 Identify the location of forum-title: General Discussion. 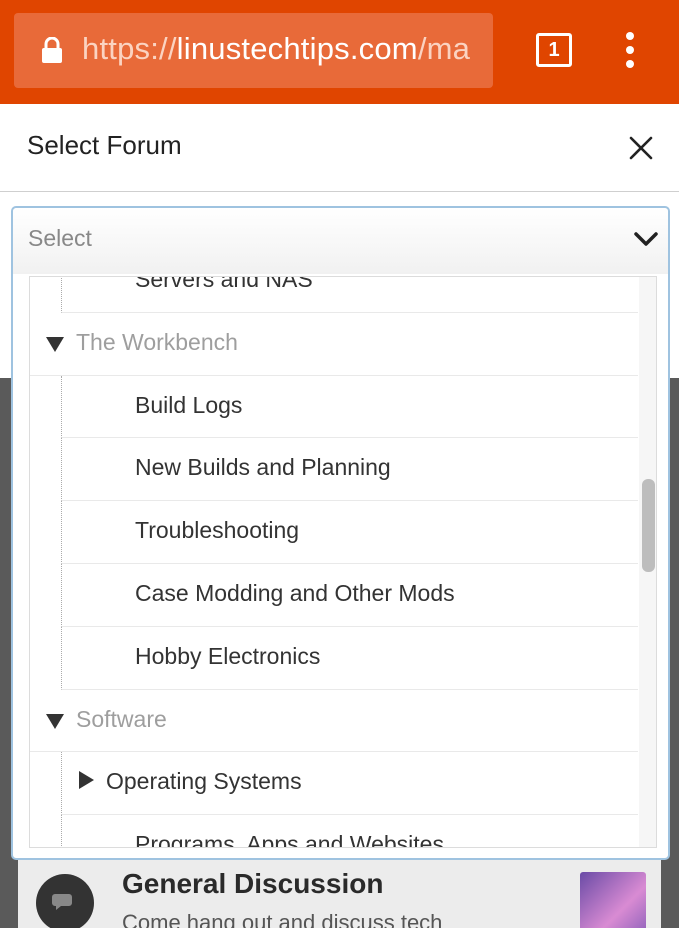
(252, 884).